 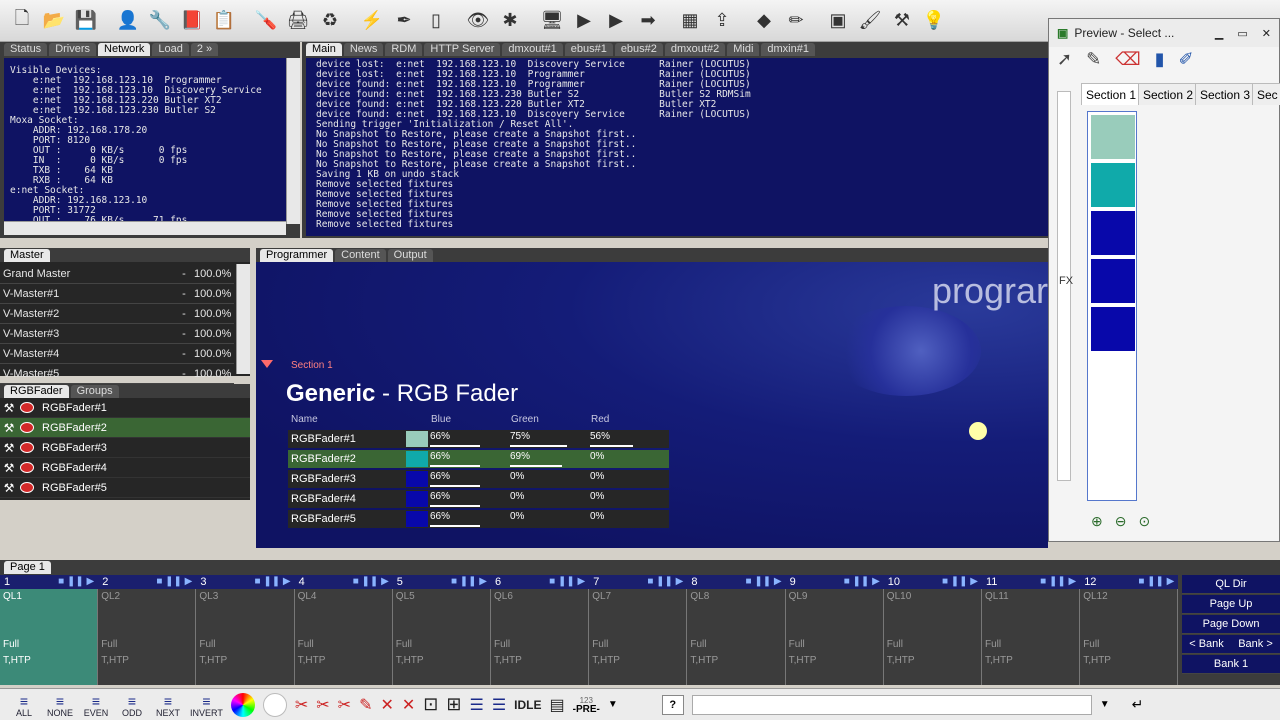 What do you see at coordinates (274, 704) in the screenshot?
I see `white-circle-icon` at bounding box center [274, 704].